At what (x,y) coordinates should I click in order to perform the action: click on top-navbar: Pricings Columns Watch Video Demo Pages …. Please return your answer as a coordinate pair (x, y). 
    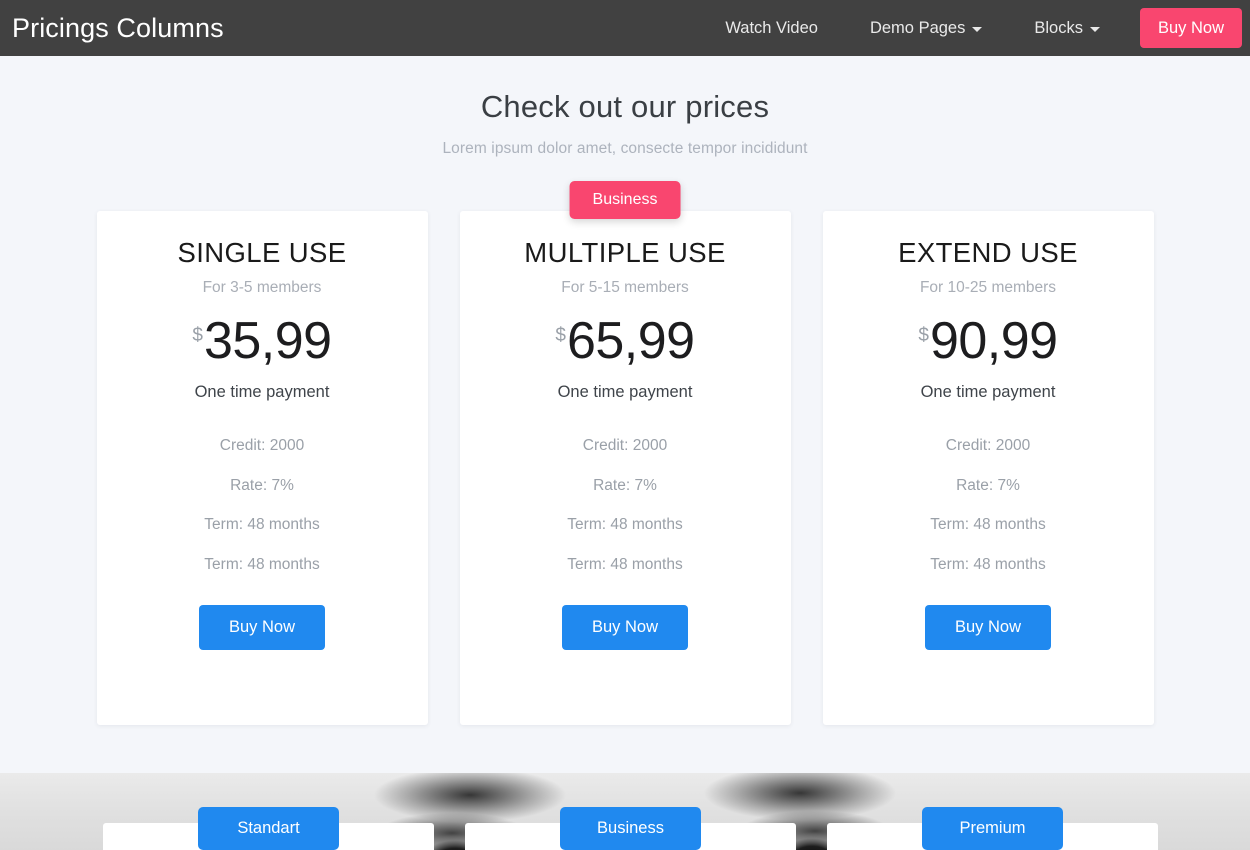
    Looking at the image, I should click on (625, 28).